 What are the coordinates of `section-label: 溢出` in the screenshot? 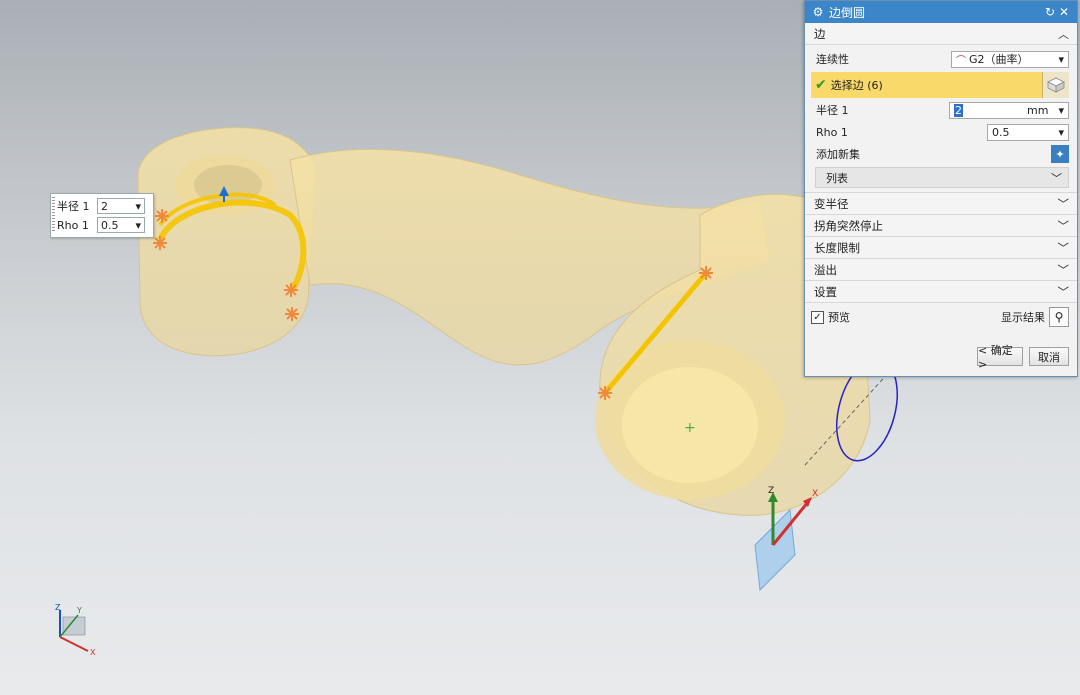 It's located at (825, 269).